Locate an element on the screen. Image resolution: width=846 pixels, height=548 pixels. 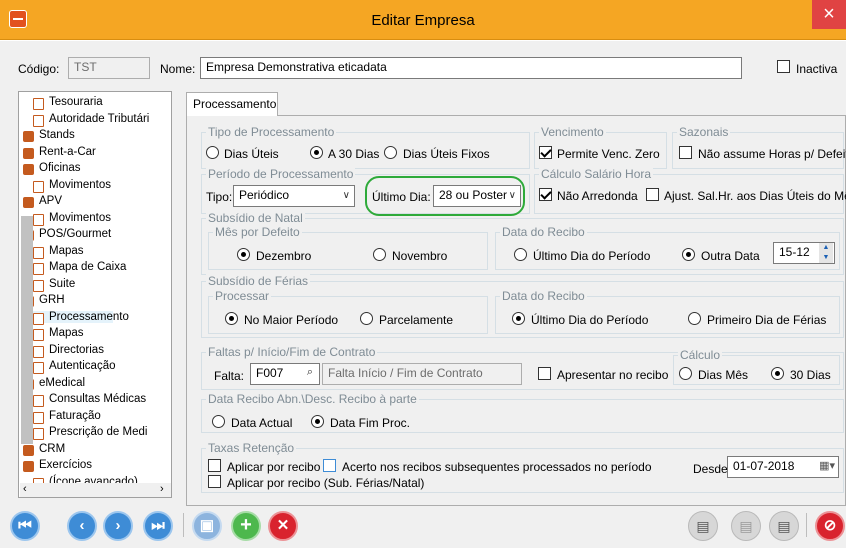
checkbox-aplicar-recibo is located at coordinates (214, 465).